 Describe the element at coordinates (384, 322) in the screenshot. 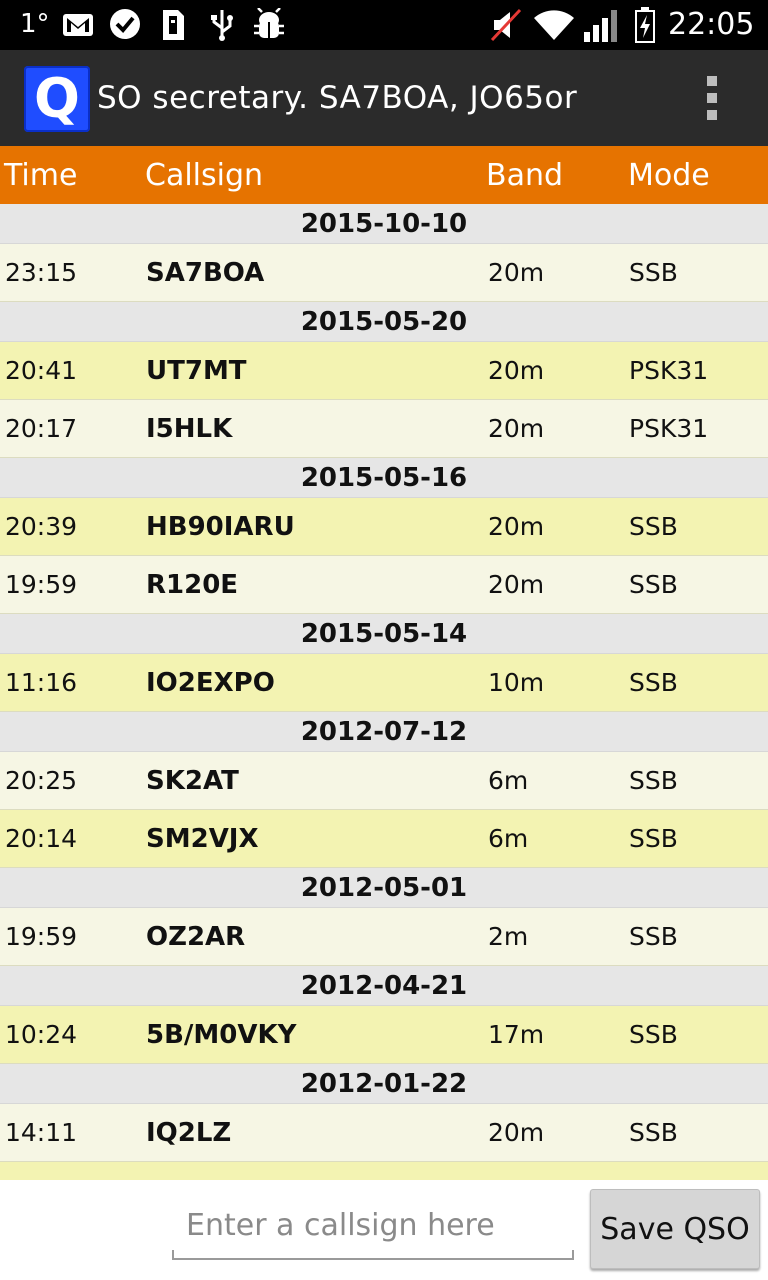

I see `date-separator: 2015-05-20` at that location.